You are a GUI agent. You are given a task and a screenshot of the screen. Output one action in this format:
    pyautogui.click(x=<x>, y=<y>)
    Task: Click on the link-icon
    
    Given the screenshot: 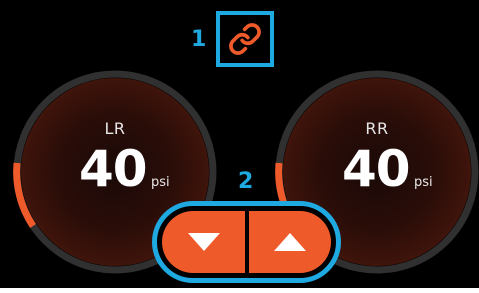 What is the action you would take?
    pyautogui.click(x=245, y=39)
    